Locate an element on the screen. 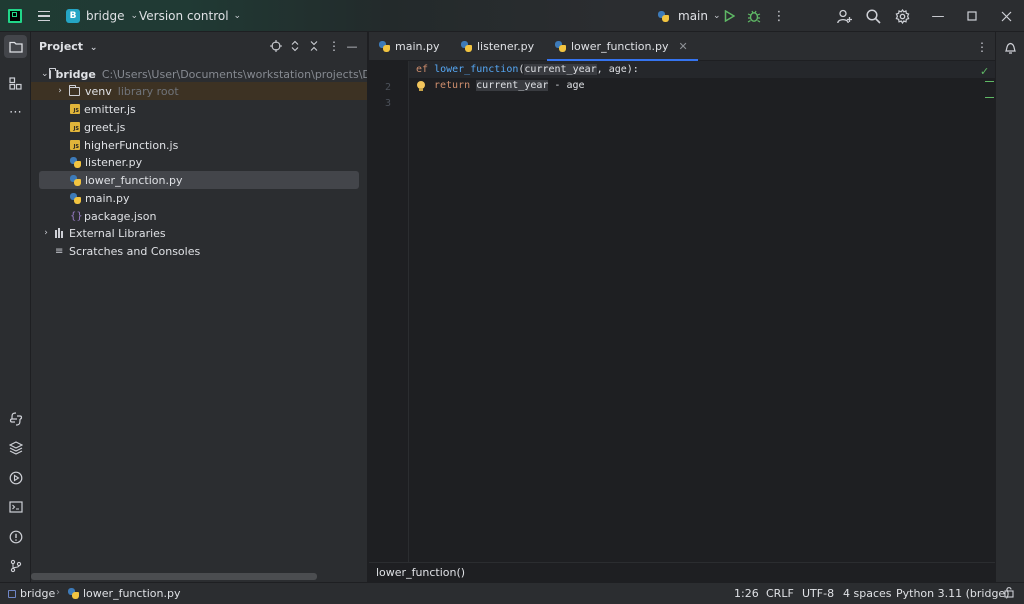 This screenshot has height=604, width=1024. tree-item-label: External Libraries is located at coordinates (117, 233).